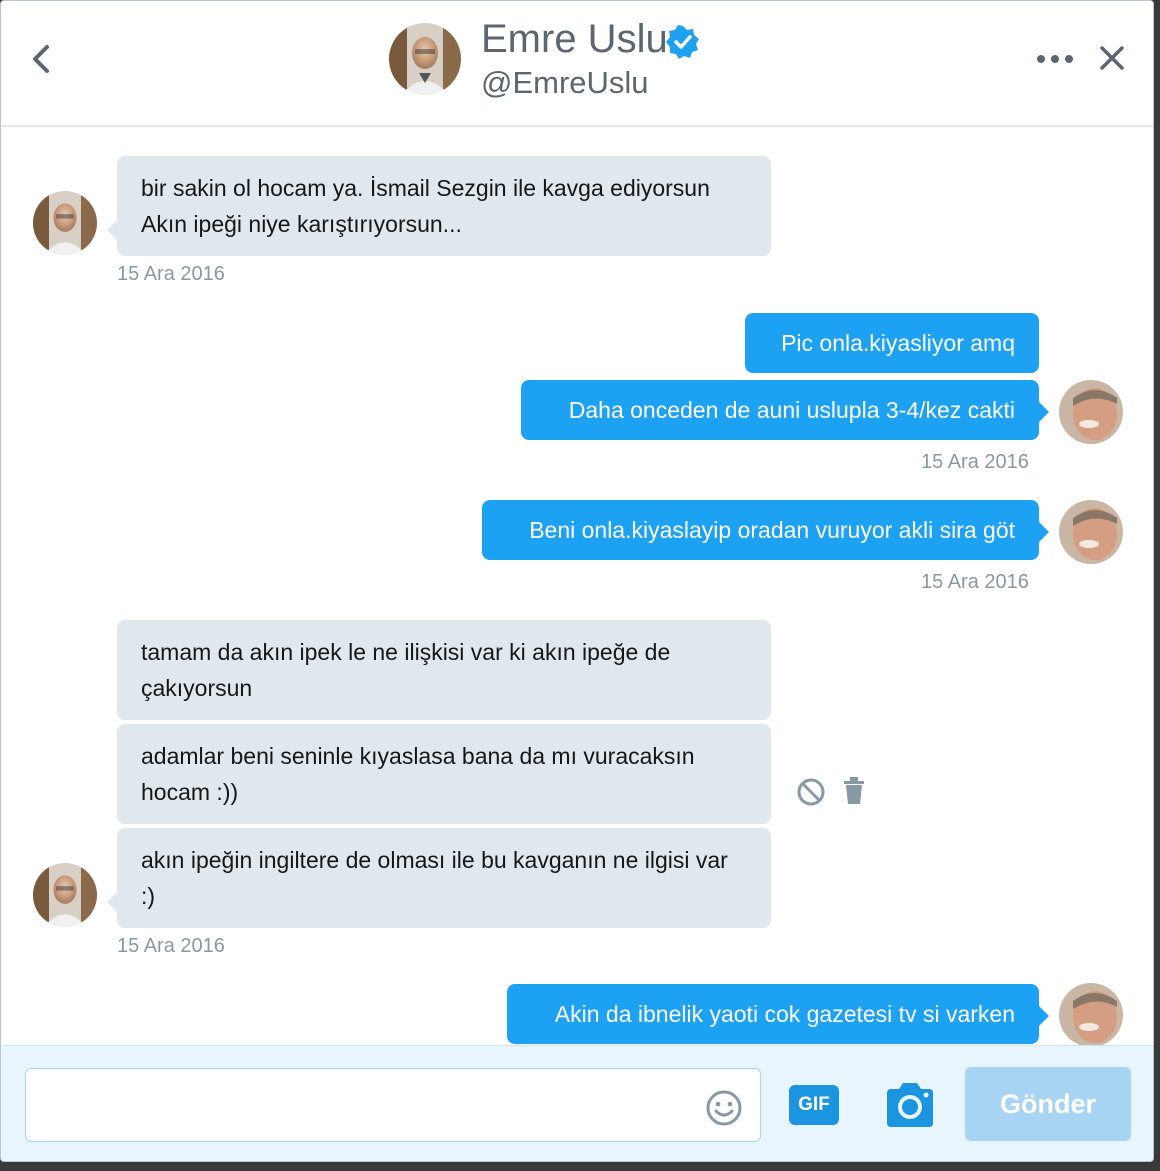 This screenshot has width=1160, height=1171. I want to click on trash-icon, so click(854, 790).